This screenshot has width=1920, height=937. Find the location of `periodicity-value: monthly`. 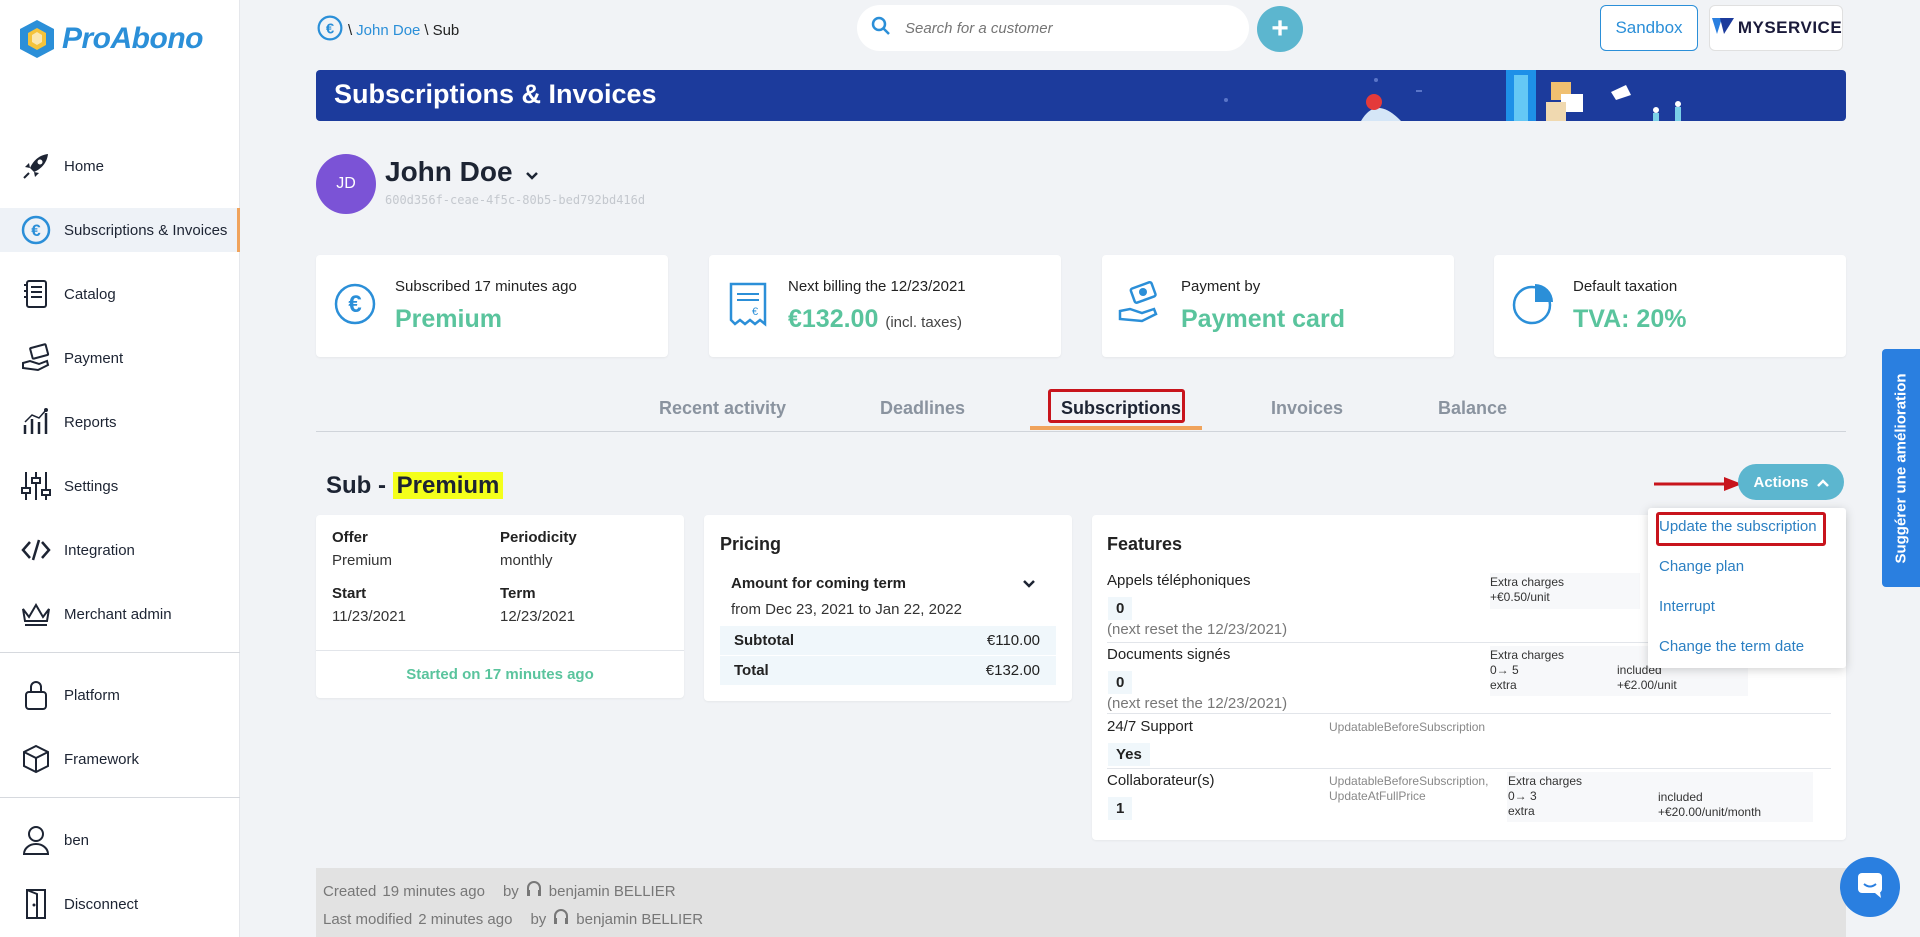

periodicity-value: monthly is located at coordinates (526, 560).